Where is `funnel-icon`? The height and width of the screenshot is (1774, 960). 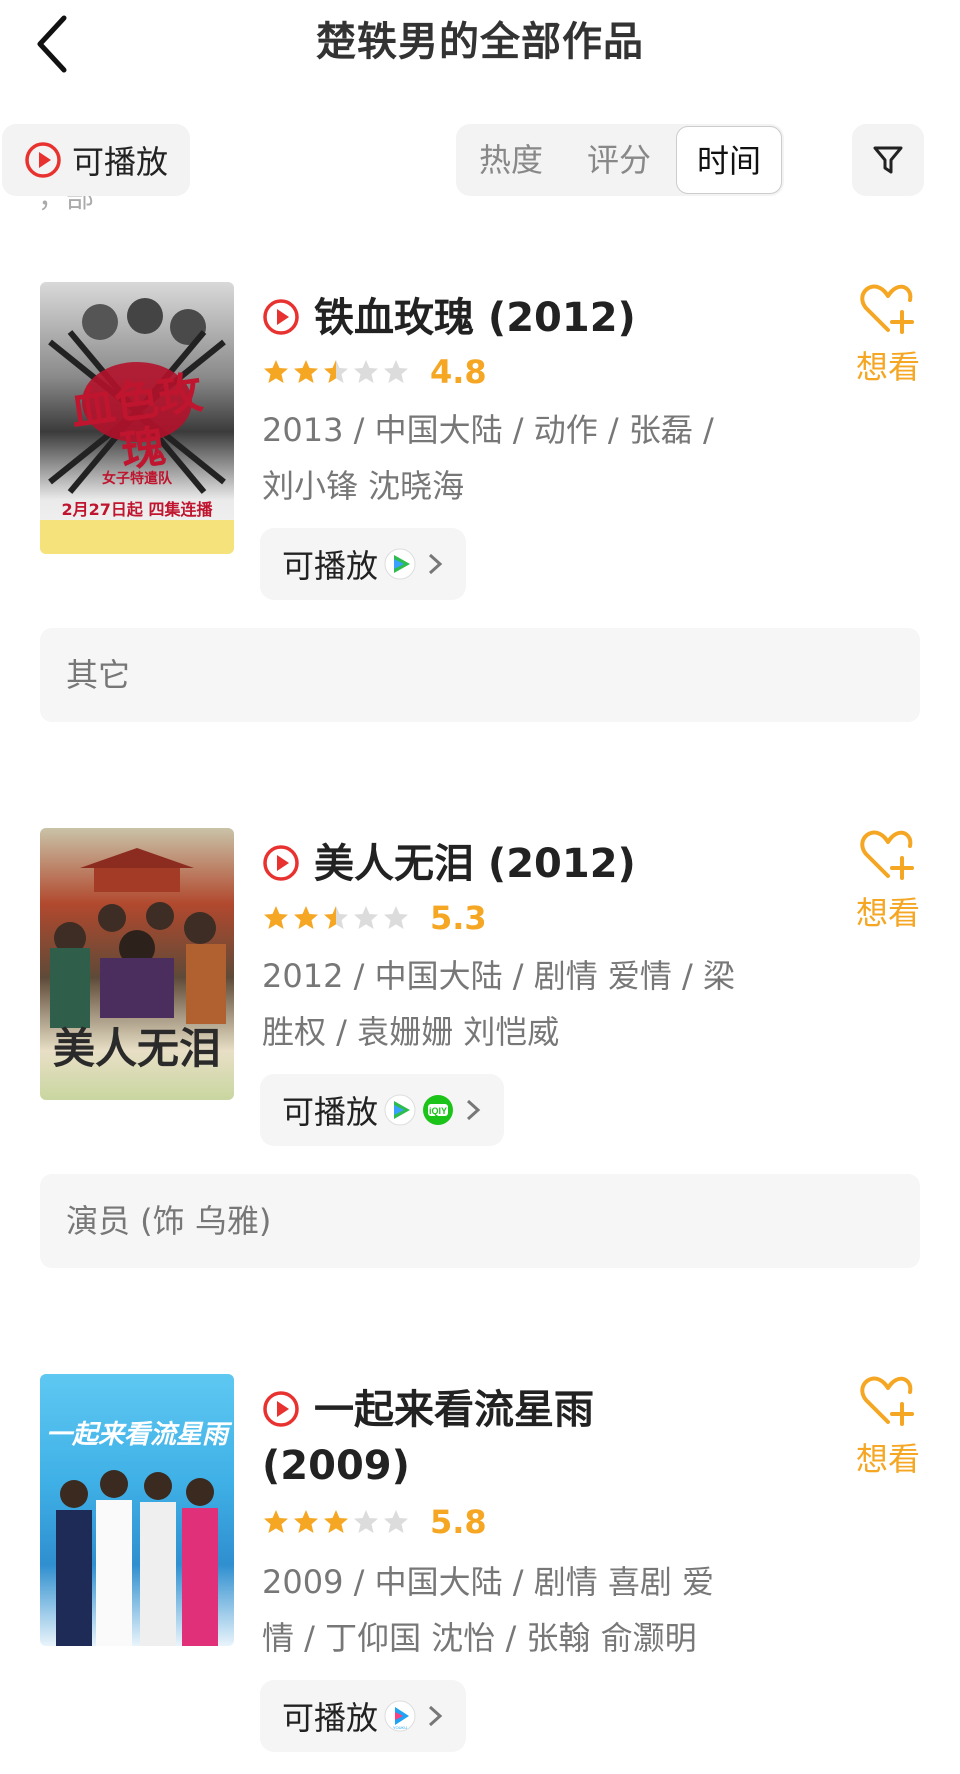
funnel-icon is located at coordinates (888, 160).